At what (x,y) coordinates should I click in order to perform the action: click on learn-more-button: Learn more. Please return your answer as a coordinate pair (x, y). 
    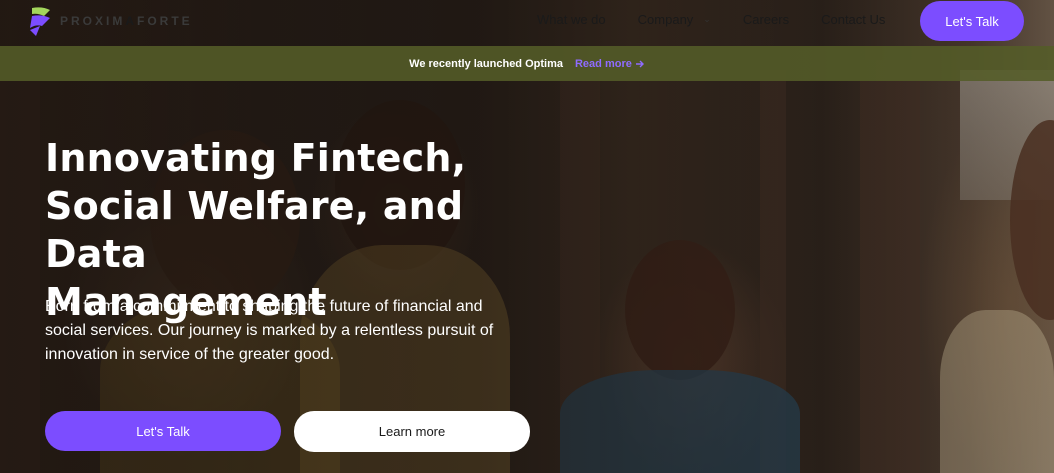
    Looking at the image, I should click on (412, 431).